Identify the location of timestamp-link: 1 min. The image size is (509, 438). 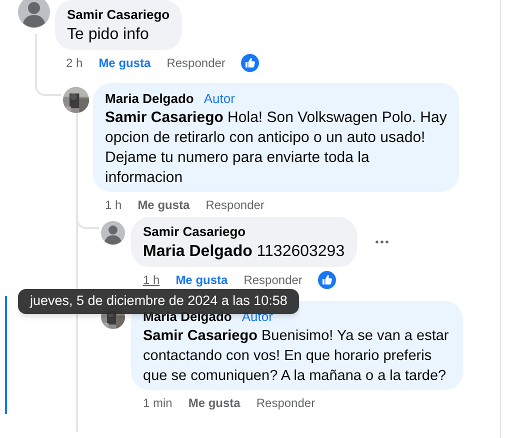
(157, 403).